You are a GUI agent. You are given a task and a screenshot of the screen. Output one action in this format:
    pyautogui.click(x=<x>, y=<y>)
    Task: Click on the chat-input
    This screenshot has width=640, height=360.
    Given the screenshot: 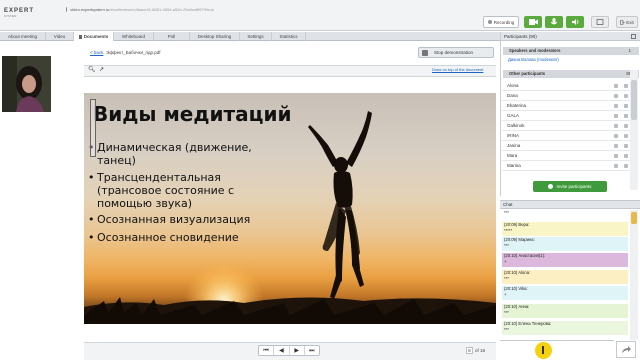 What is the action you would take?
    pyautogui.click(x=557, y=350)
    